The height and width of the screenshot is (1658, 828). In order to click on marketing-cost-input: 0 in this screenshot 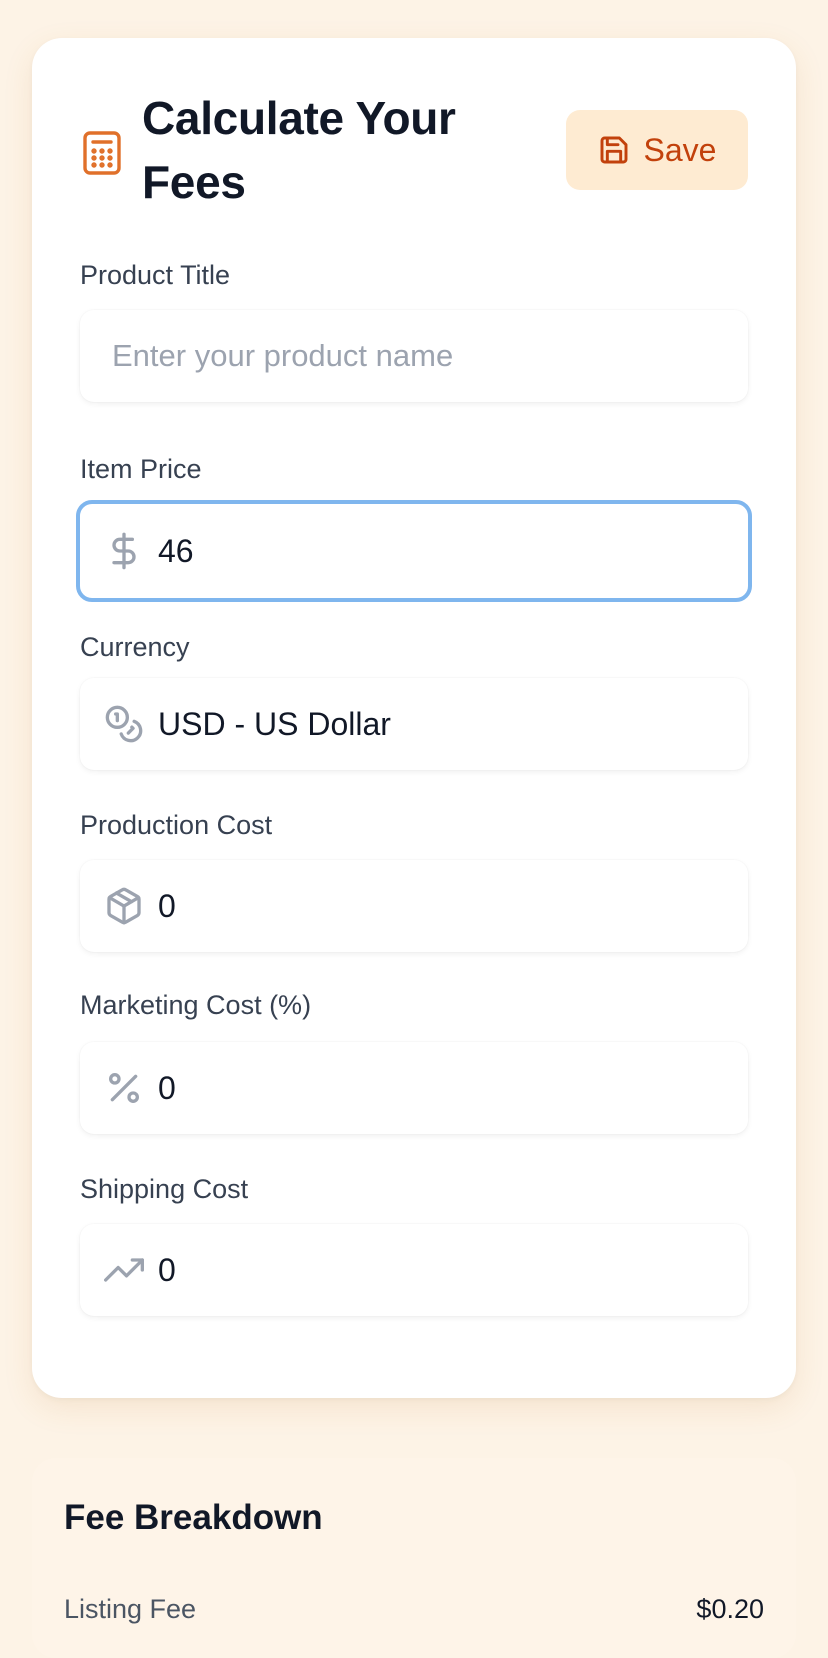, I will do `click(414, 1088)`.